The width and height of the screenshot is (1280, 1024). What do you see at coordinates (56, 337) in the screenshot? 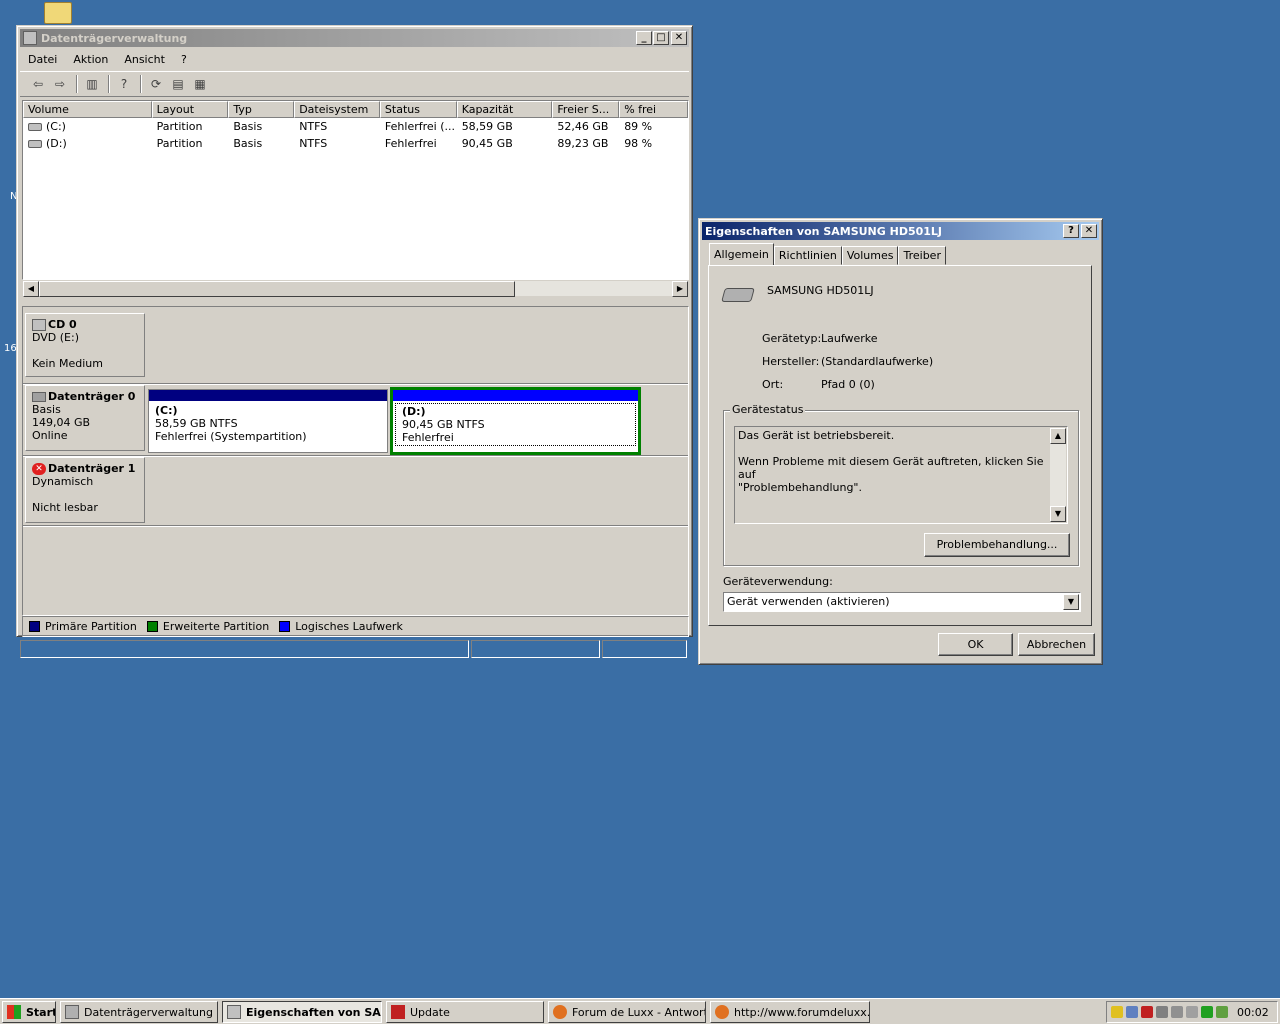
I see `disk-info: DVD (E:)` at bounding box center [56, 337].